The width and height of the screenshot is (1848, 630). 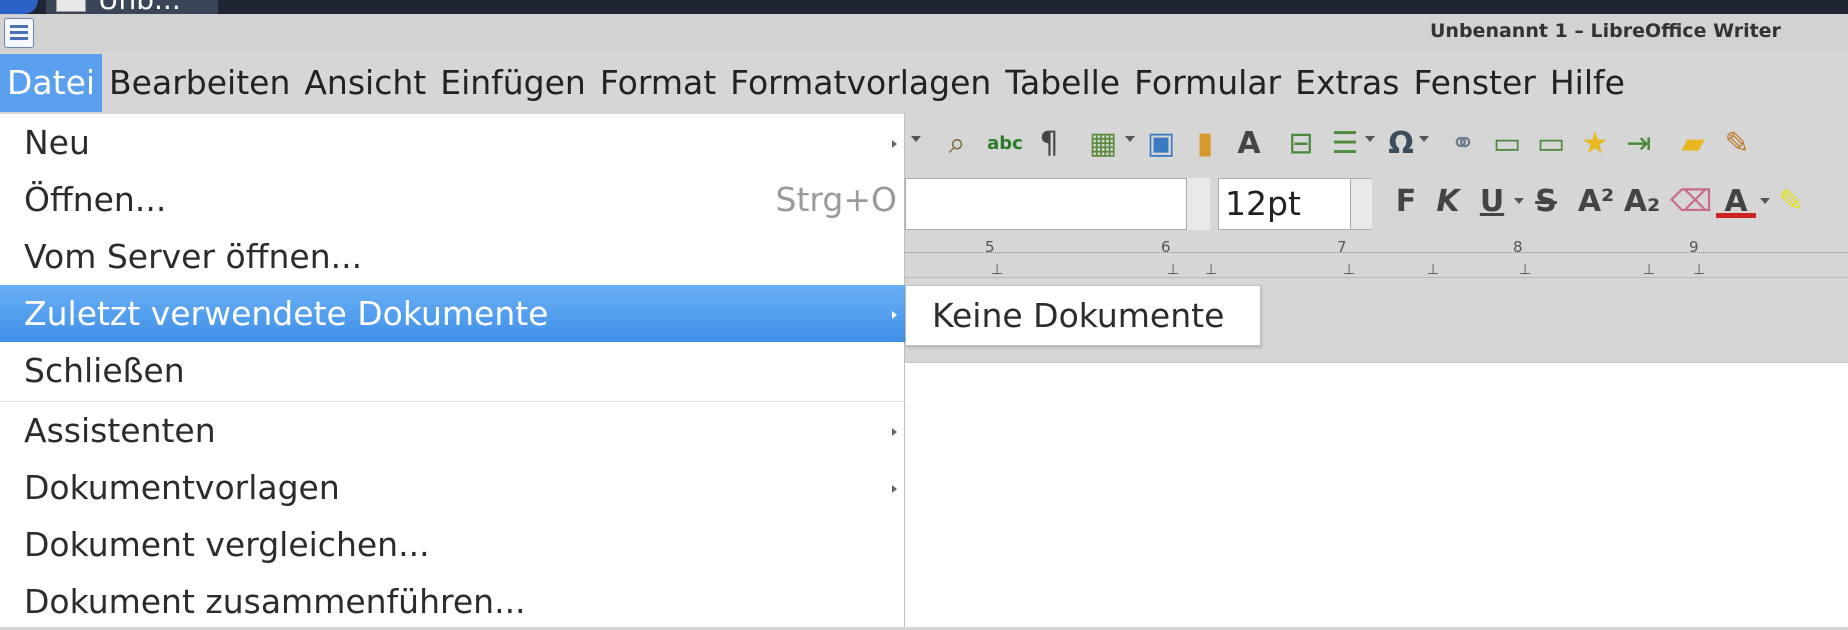 I want to click on menu-fenster: Fenster, so click(x=1474, y=83).